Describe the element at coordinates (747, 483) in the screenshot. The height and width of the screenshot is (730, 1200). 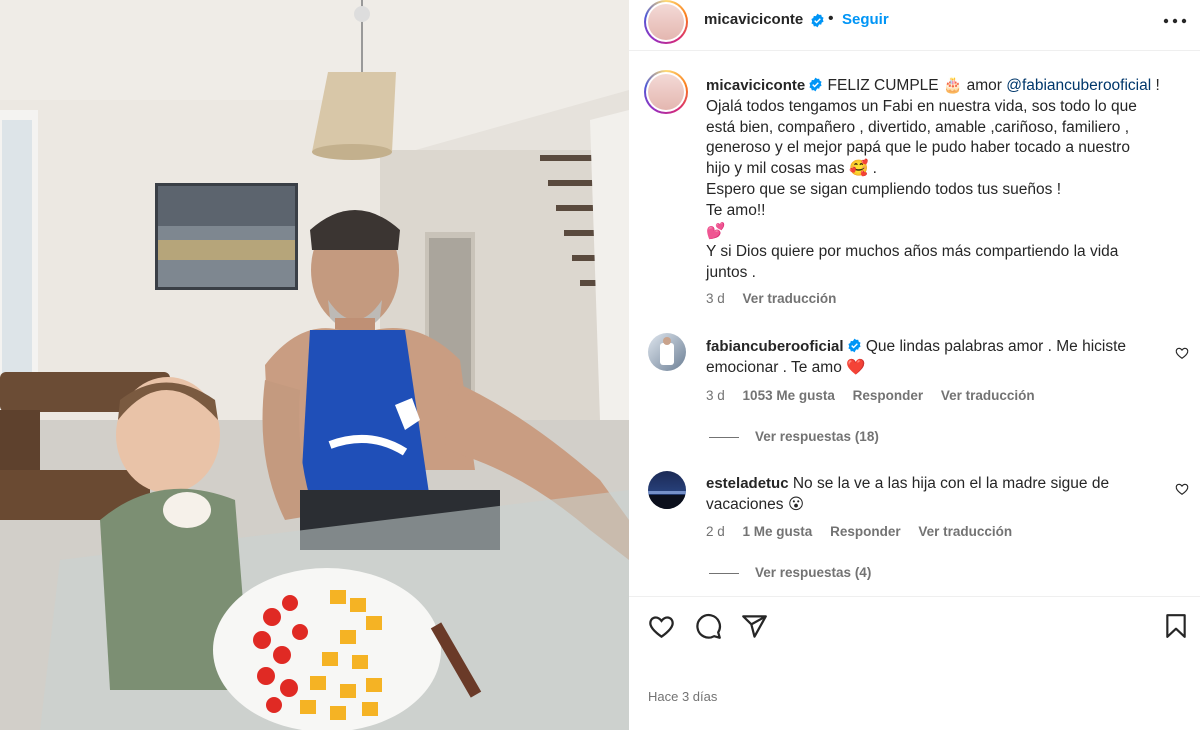
I see `comment-username: esteladetuc` at that location.